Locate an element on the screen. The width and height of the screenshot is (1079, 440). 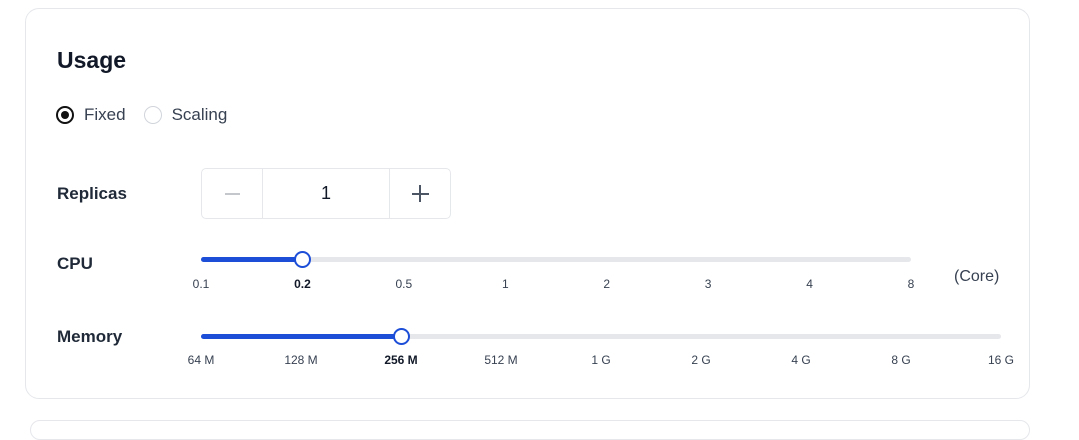
usage-mode-radio-group: Fixed Scaling is located at coordinates (150, 115).